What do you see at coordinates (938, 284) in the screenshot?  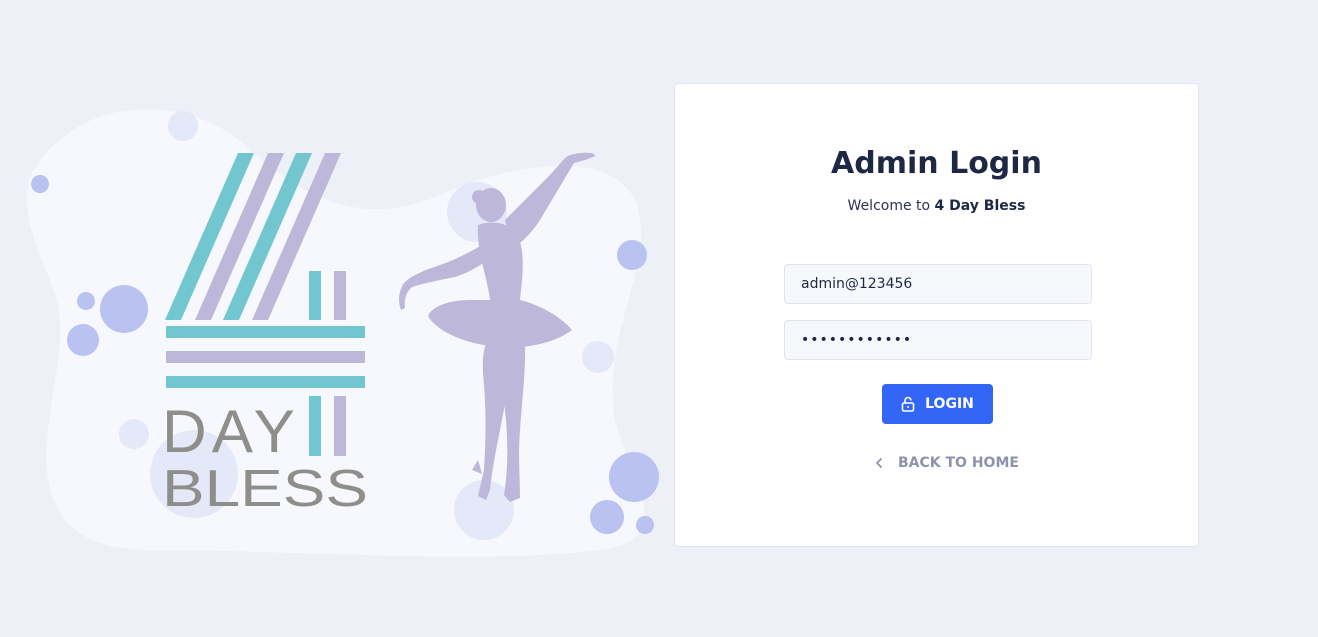 I see `email-field` at bounding box center [938, 284].